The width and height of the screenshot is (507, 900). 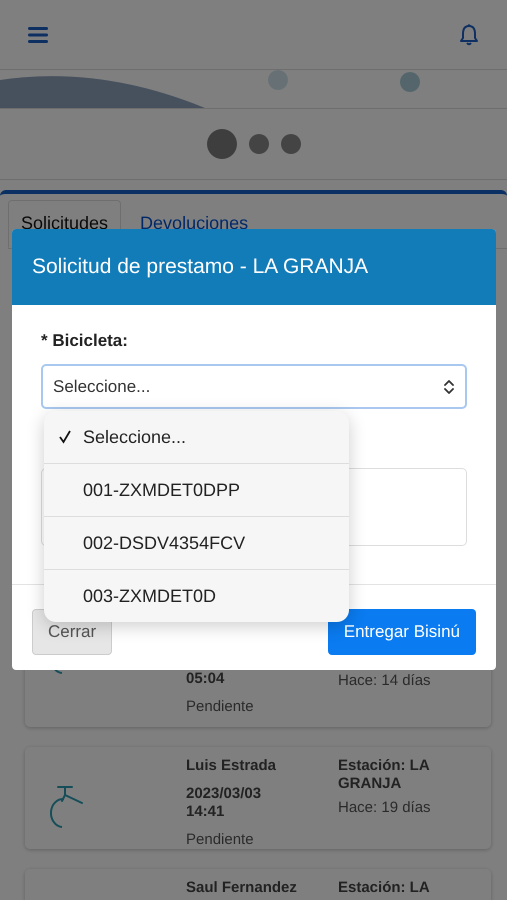 I want to click on requester-name: Saul Fernandez, so click(x=242, y=888).